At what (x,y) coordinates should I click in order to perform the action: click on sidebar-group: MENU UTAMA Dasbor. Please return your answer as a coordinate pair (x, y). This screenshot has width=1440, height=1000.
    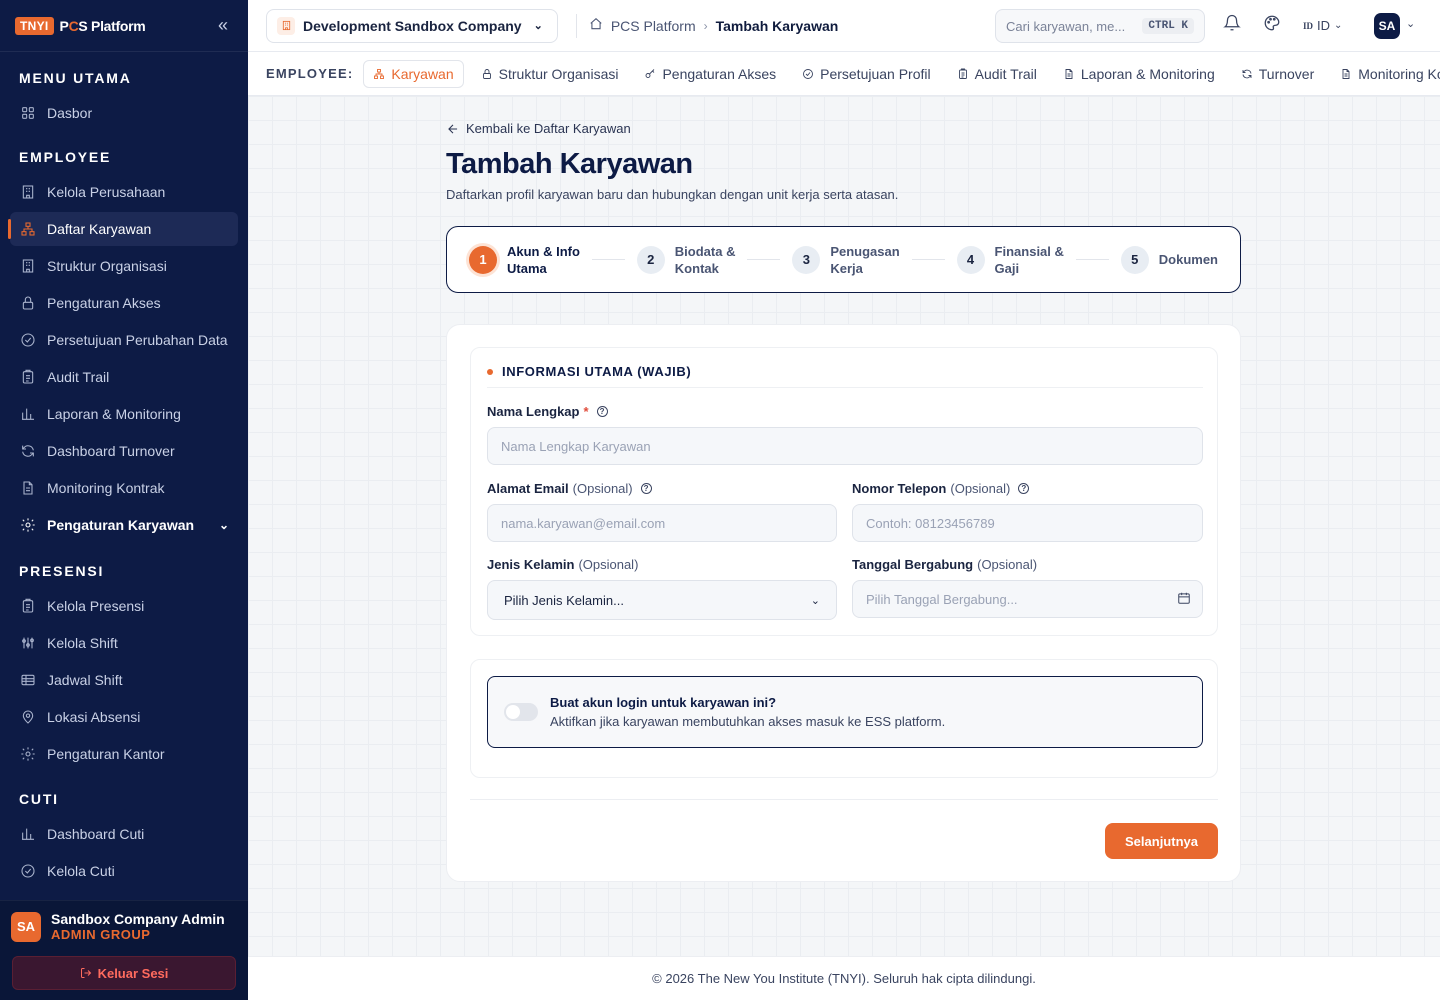
    Looking at the image, I should click on (124, 99).